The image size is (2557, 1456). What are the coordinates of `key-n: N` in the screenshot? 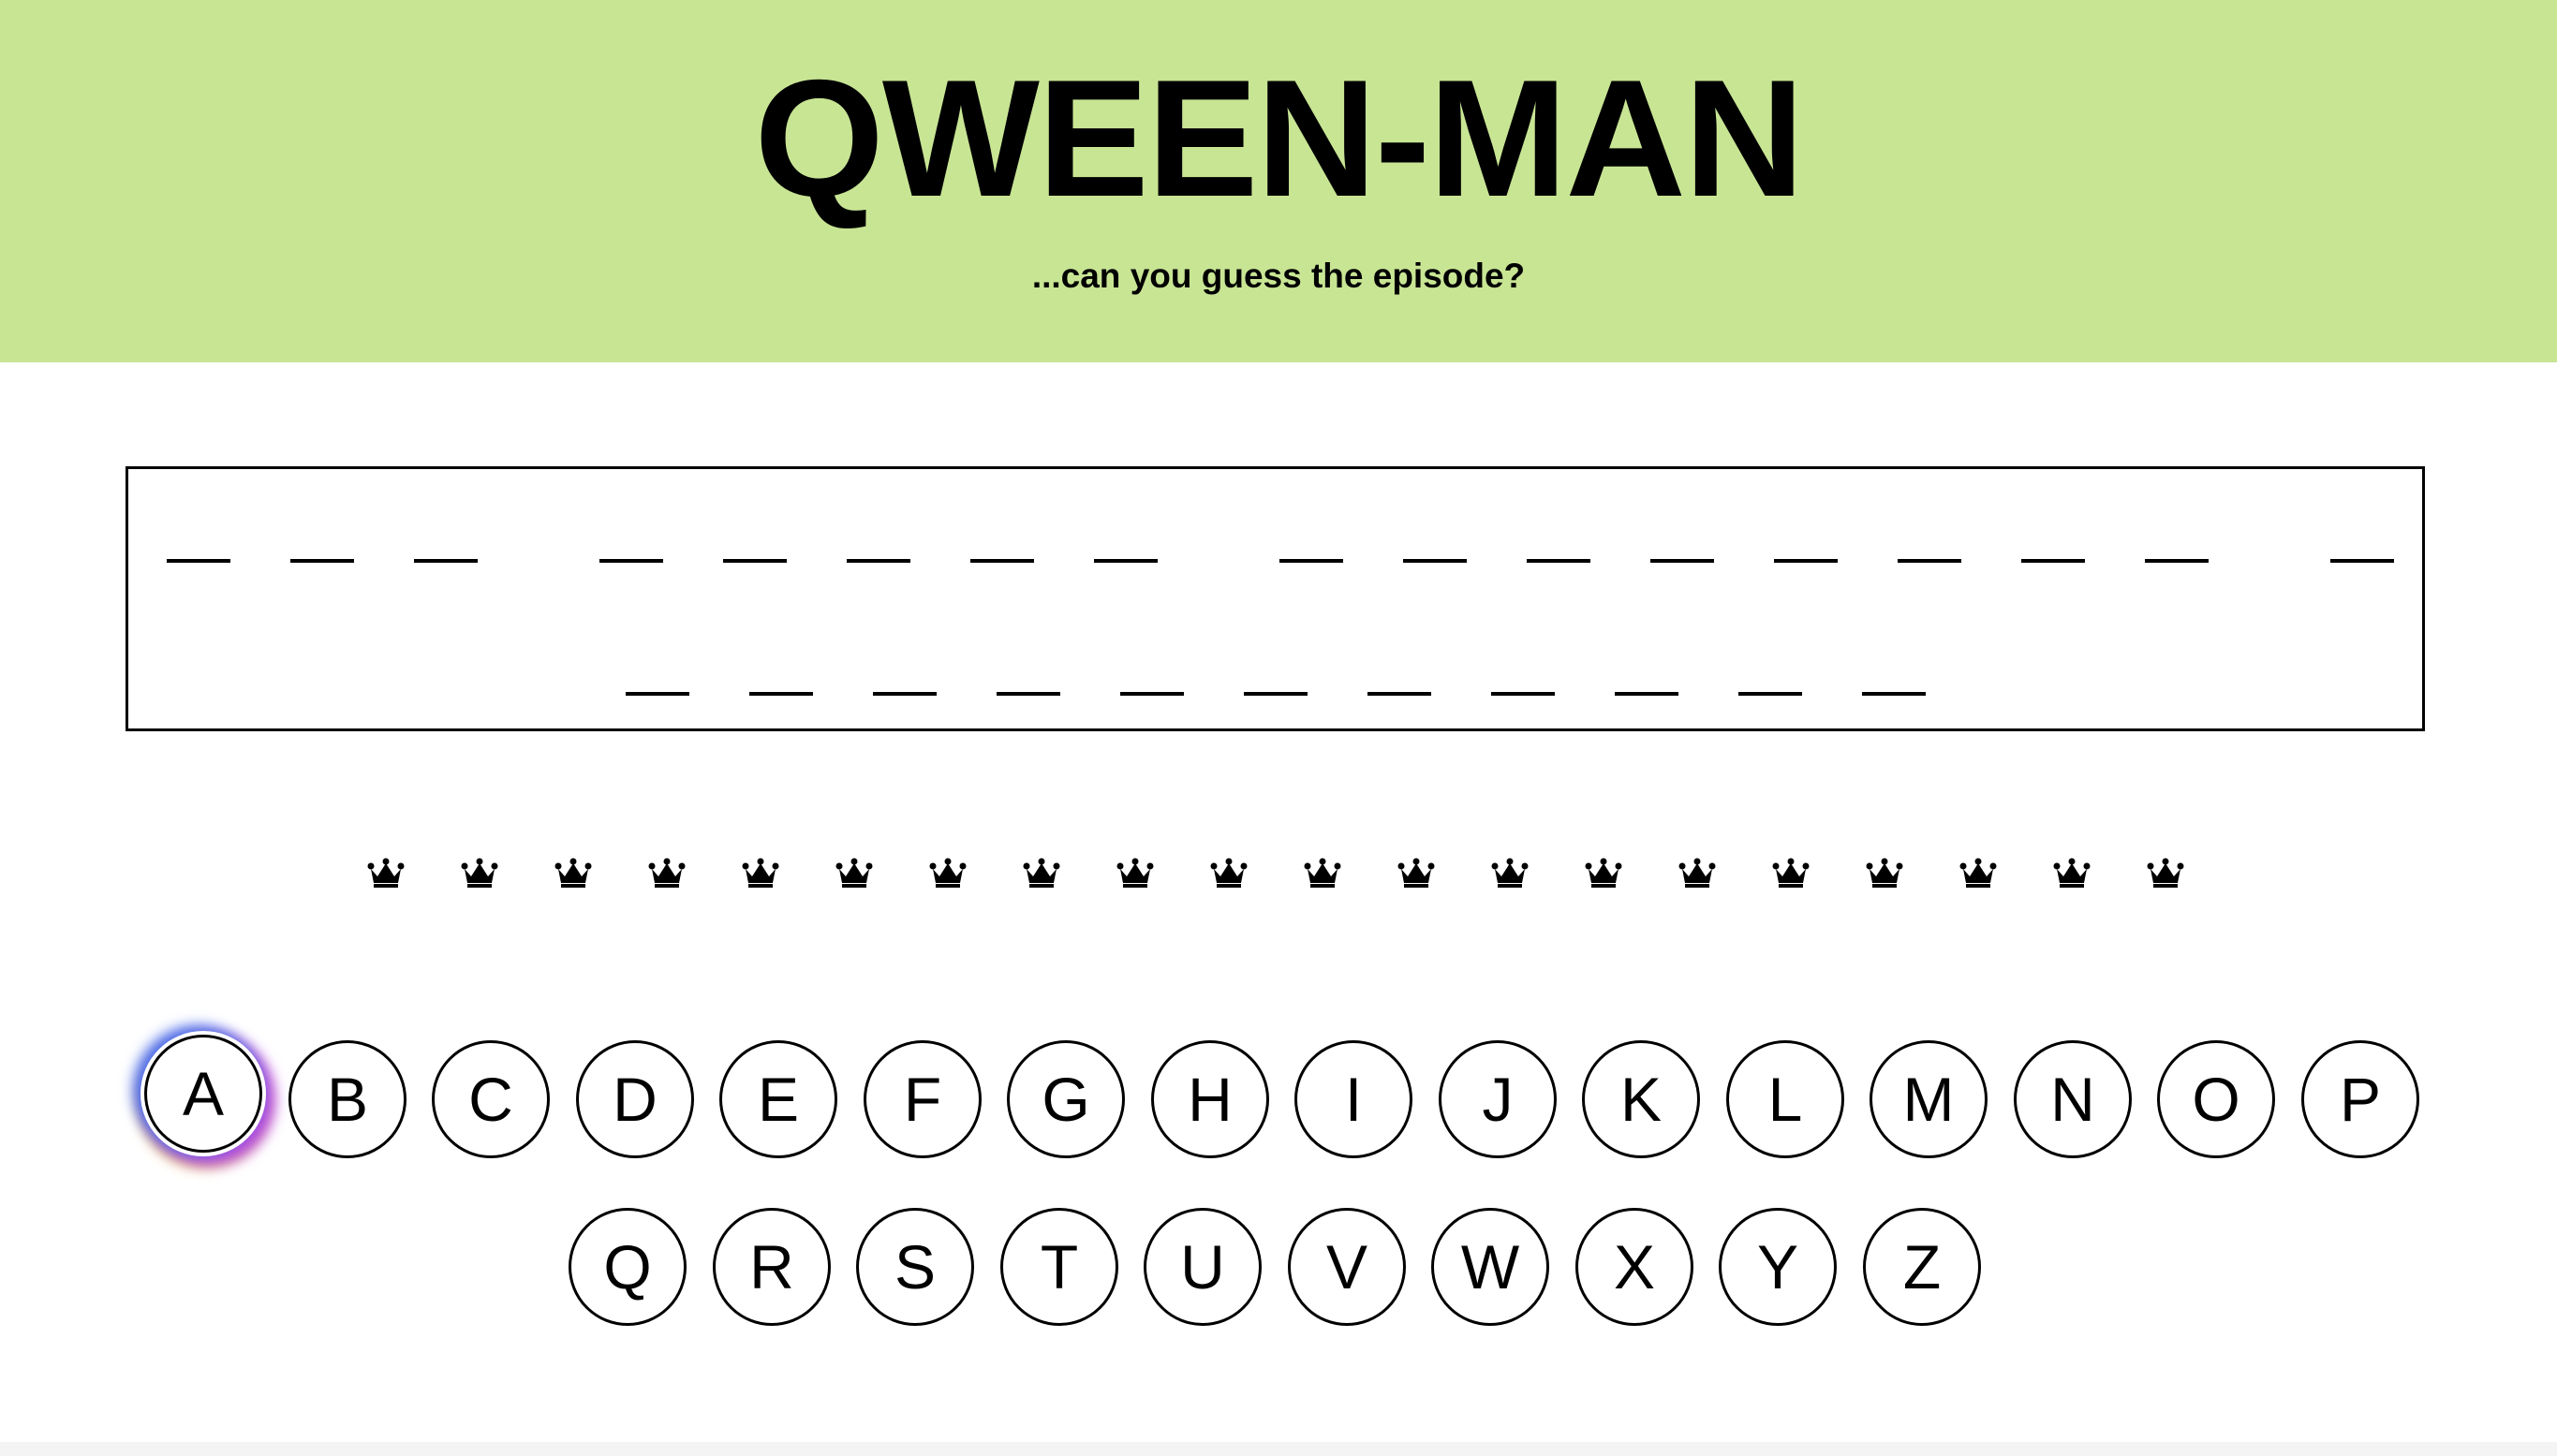 It's located at (2073, 1099).